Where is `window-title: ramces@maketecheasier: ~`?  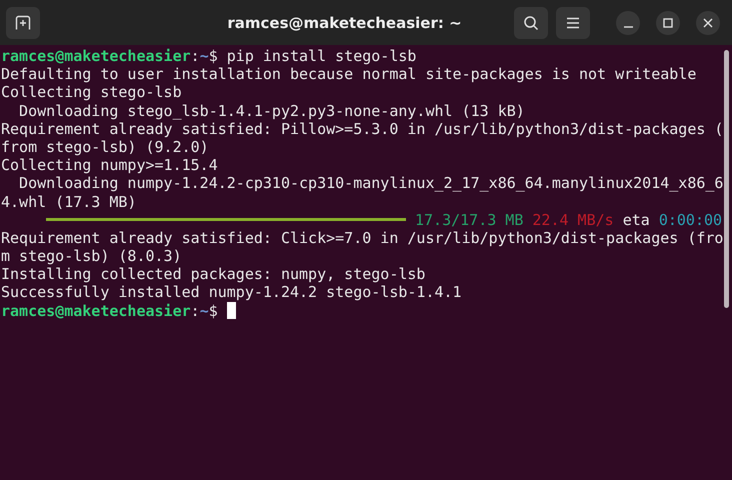
window-title: ramces@maketecheasier: ~ is located at coordinates (344, 23).